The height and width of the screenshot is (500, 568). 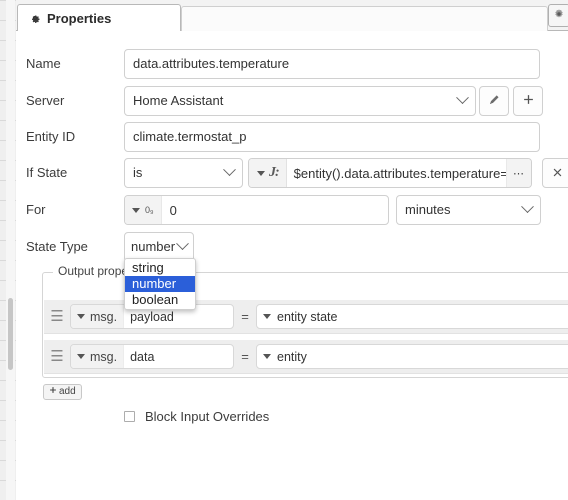 What do you see at coordinates (292, 356) in the screenshot?
I see `output-row-1-value-label: entity` at bounding box center [292, 356].